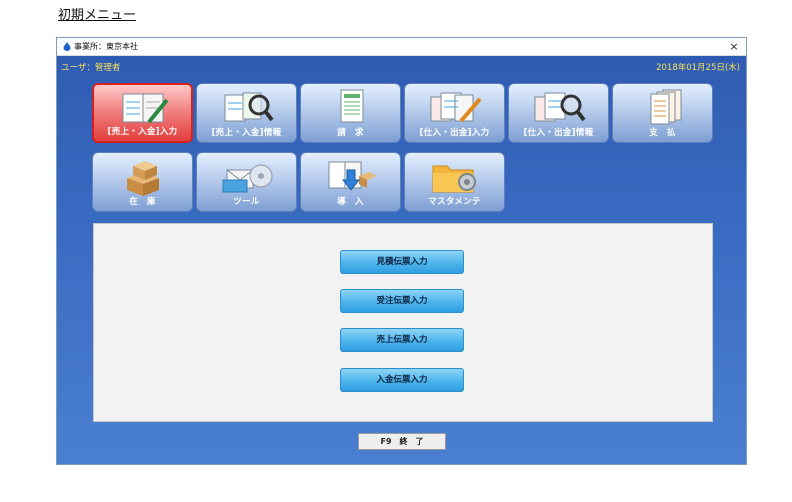 This screenshot has width=792, height=502. Describe the element at coordinates (402, 301) in the screenshot. I see `order-slip-entry-button: 受注伝票入力` at that location.